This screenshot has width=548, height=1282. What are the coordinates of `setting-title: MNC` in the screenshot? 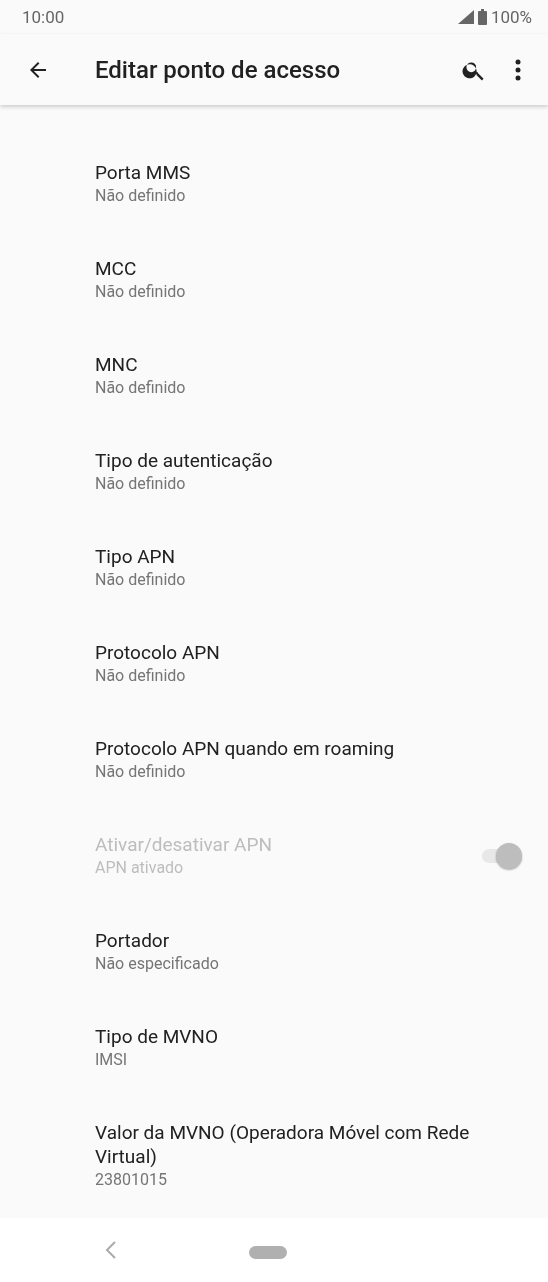 It's located at (117, 365).